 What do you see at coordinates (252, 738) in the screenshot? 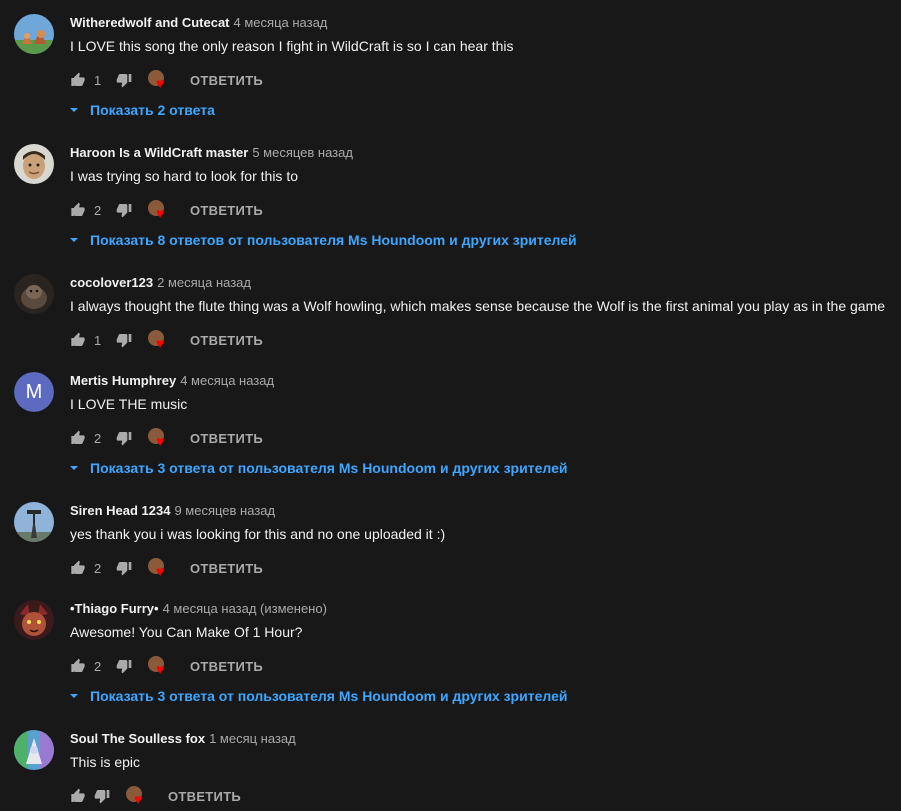
I see `comment-time: 1 месяц назад` at bounding box center [252, 738].